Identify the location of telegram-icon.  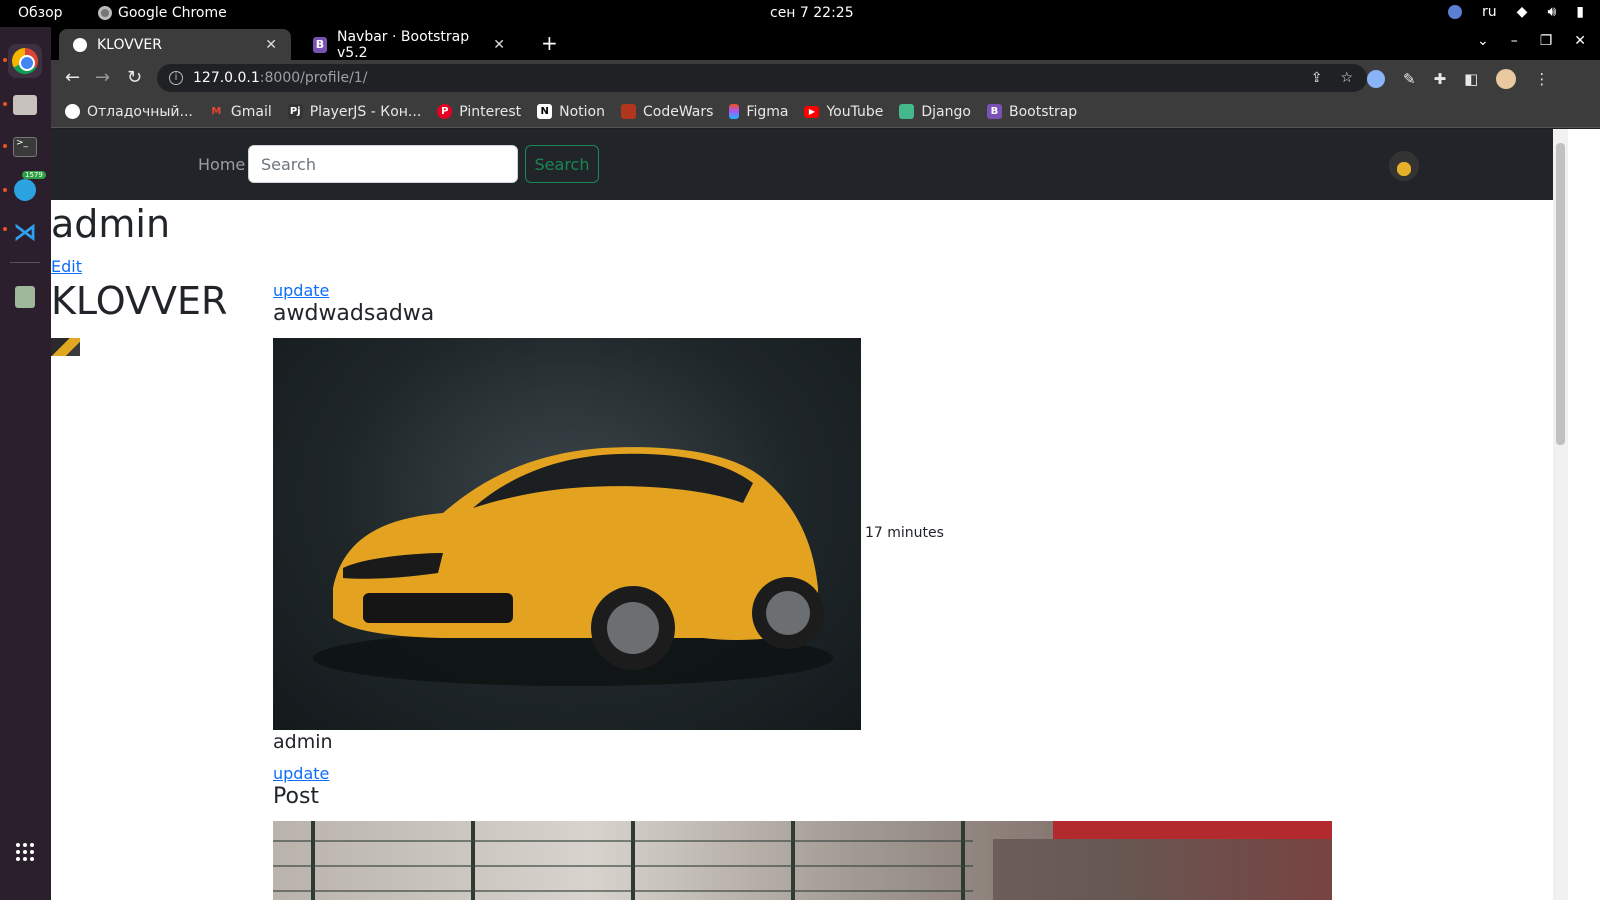
(25, 190).